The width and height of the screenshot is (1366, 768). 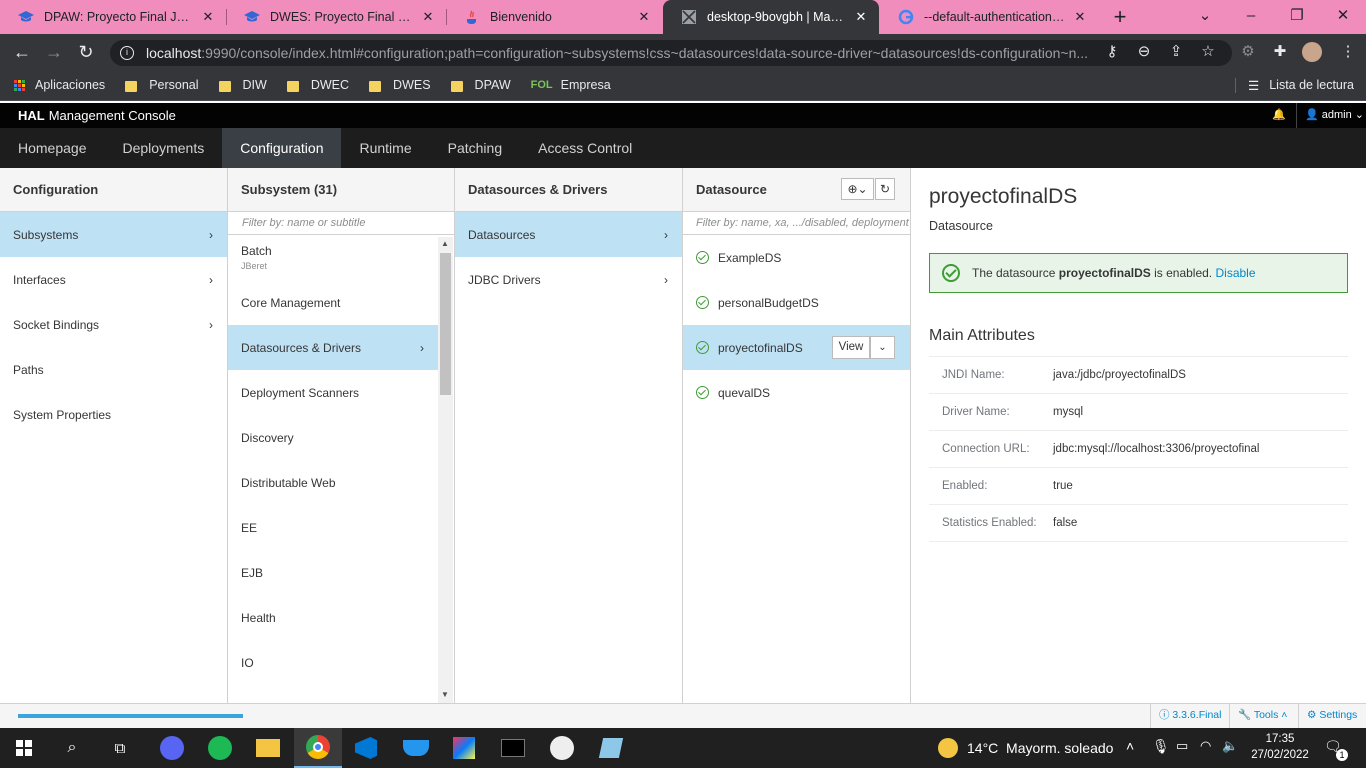 I want to click on disable-link: Disable, so click(x=1235, y=273).